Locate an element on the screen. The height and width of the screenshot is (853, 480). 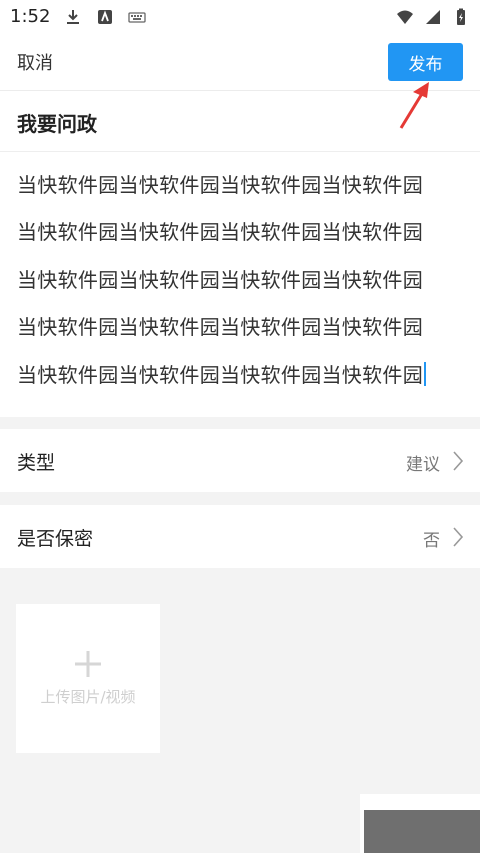
app-icon is located at coordinates (105, 17).